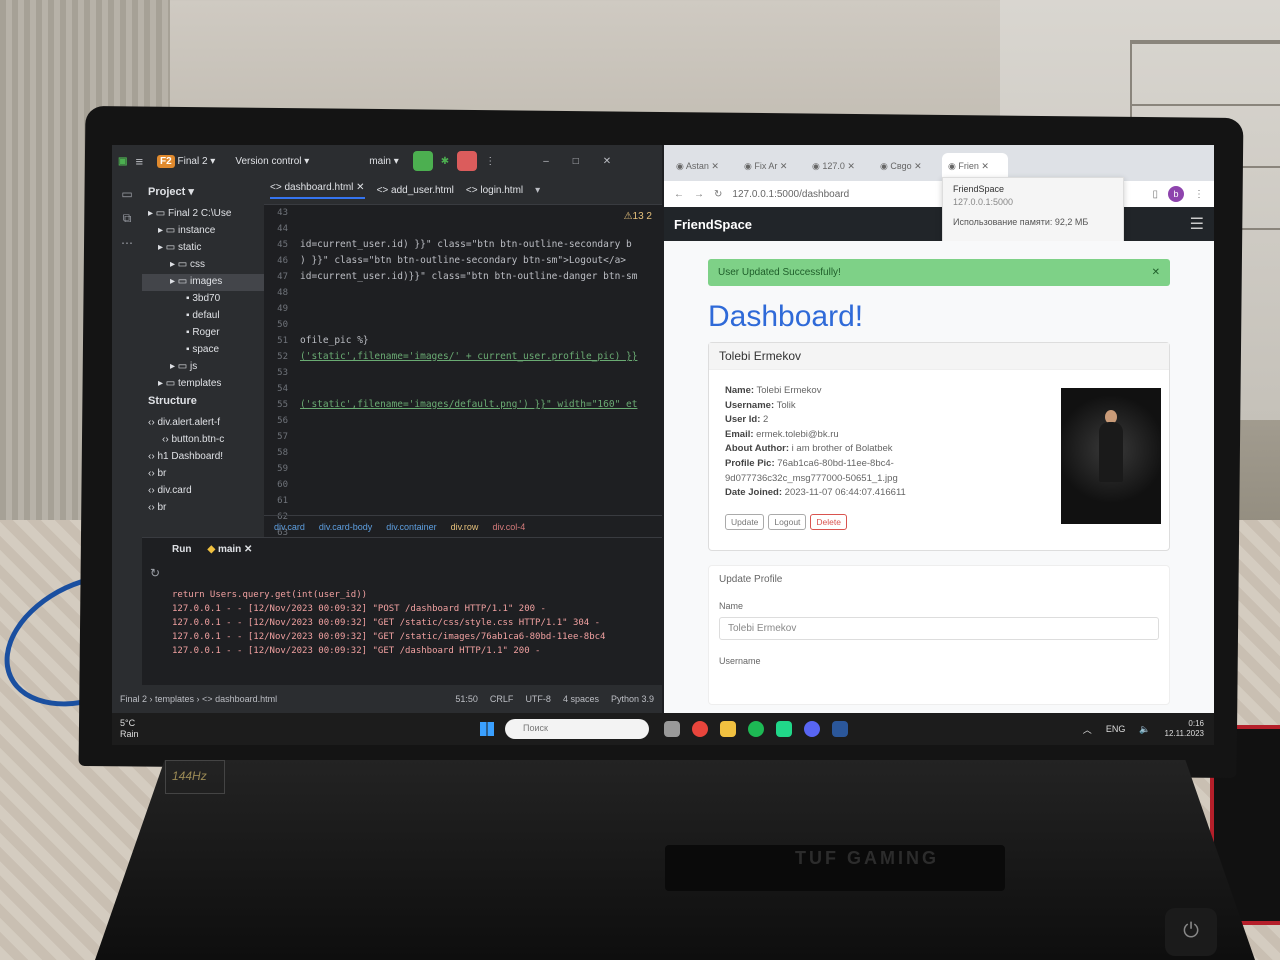  Describe the element at coordinates (282, 341) in the screenshot. I see `line-number: 51` at that location.